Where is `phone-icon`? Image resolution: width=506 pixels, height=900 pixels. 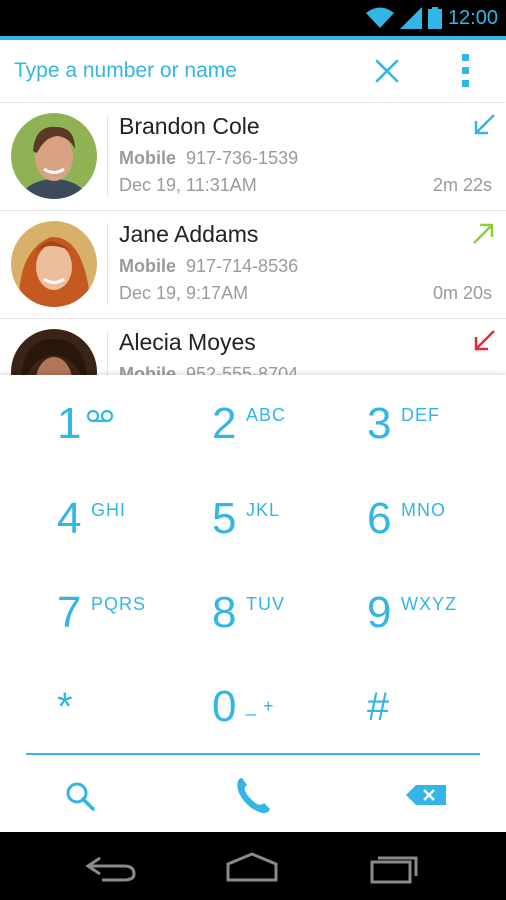
phone-icon is located at coordinates (253, 796).